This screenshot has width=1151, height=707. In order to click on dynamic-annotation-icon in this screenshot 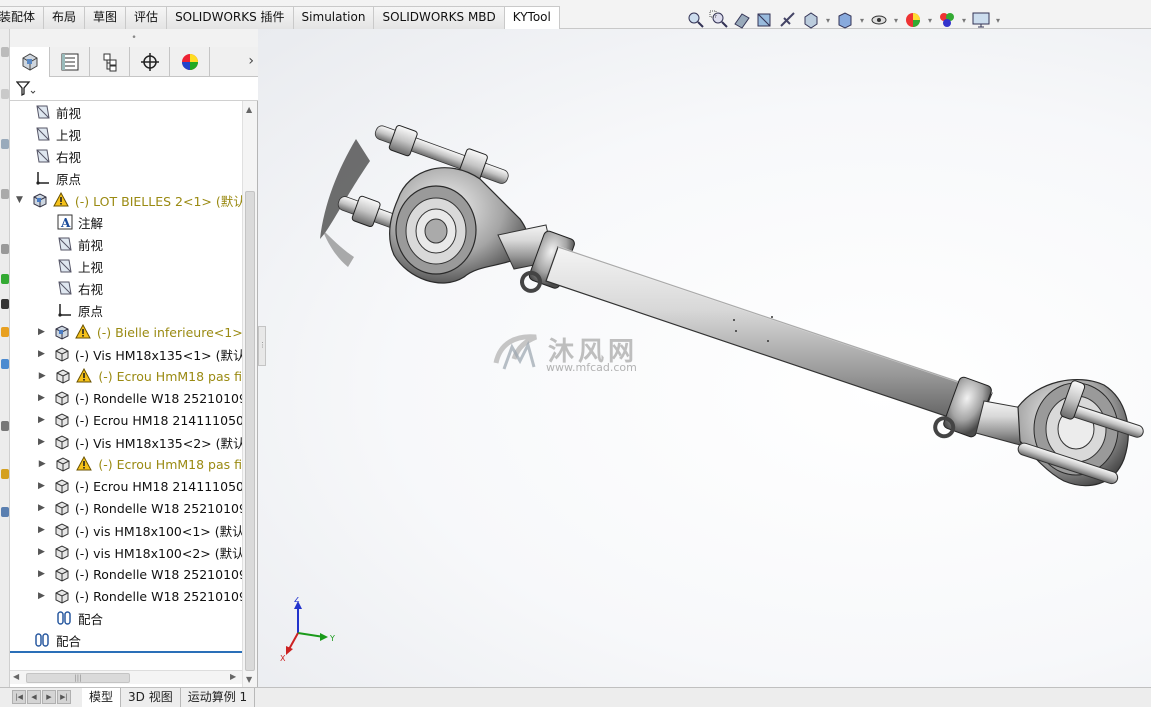, I will do `click(788, 20)`.